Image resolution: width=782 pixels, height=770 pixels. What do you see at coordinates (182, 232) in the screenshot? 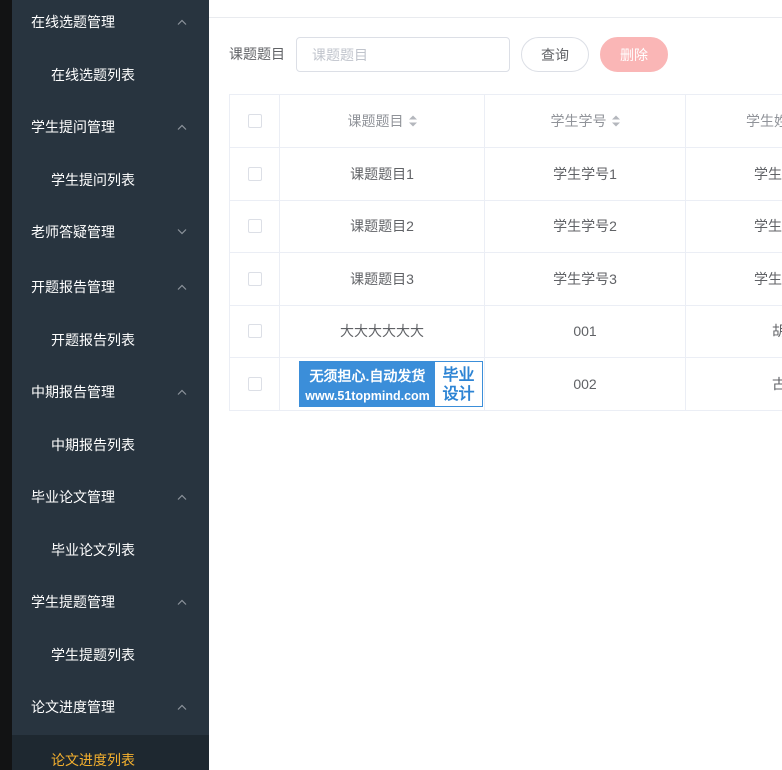
I see `chevron-down-icon` at bounding box center [182, 232].